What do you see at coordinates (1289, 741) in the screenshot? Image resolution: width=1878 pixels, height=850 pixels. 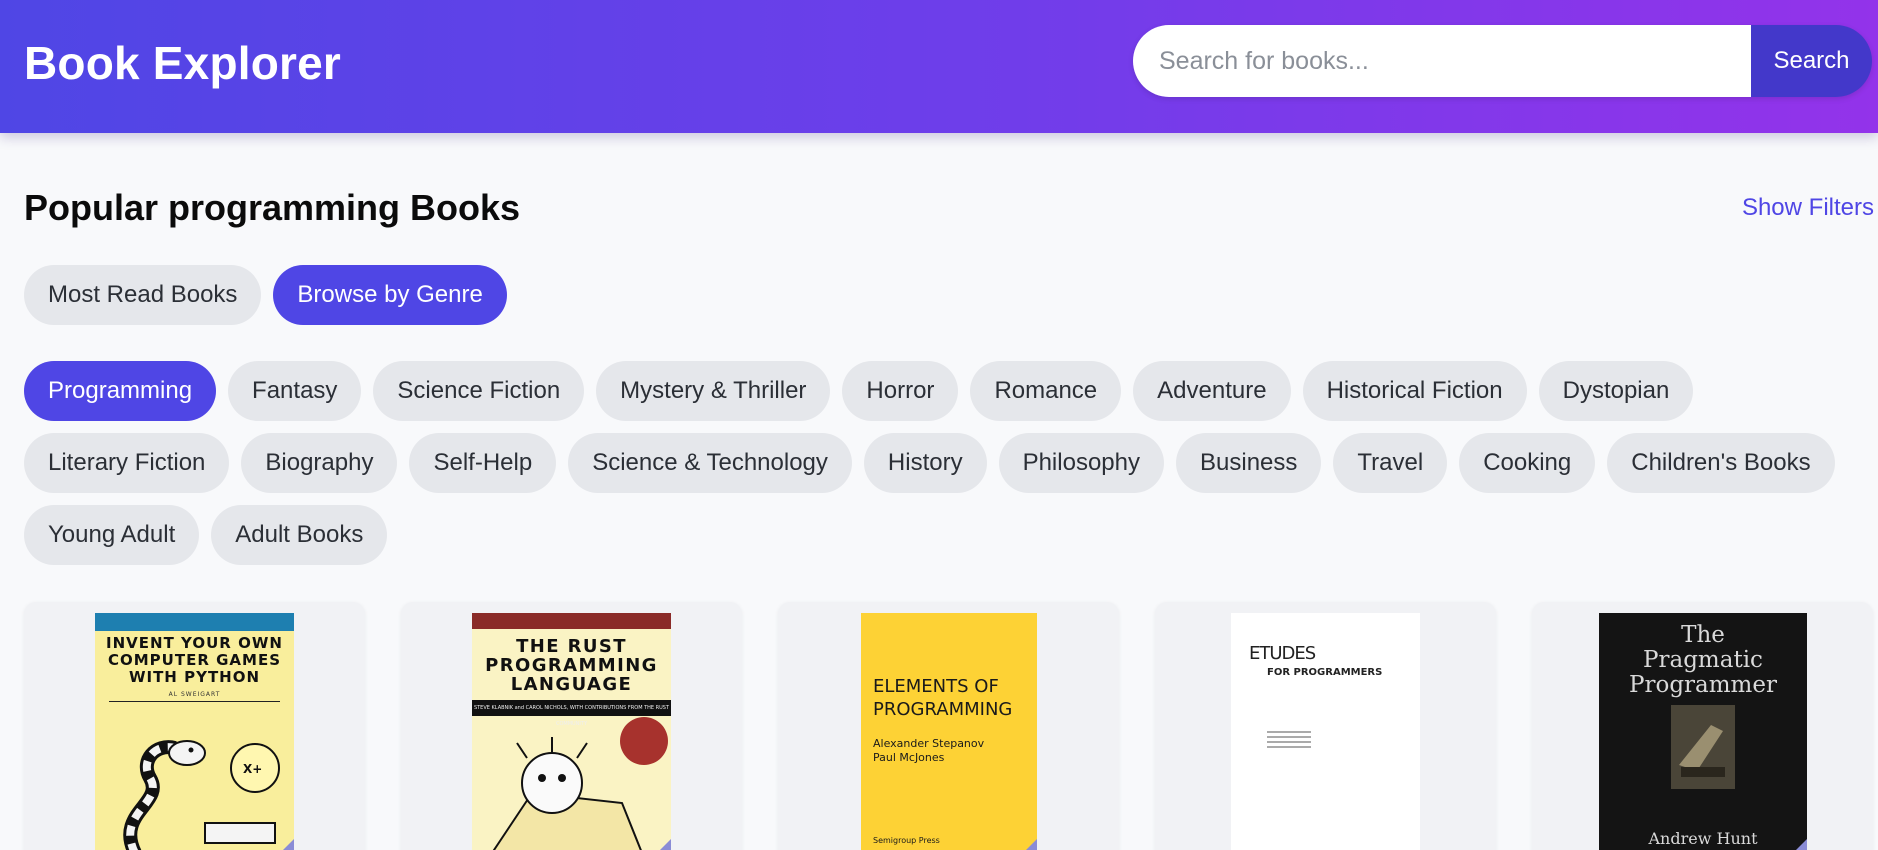 I see `cover-fine-print` at bounding box center [1289, 741].